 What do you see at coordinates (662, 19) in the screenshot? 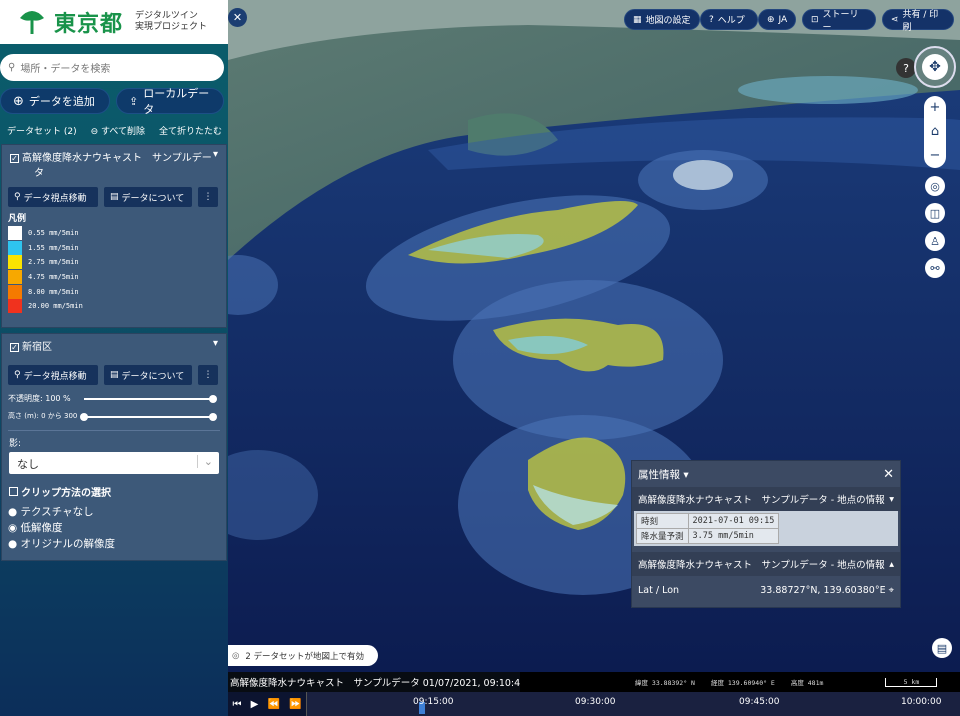
I see `map-settings-button: ▦ 地図の設定` at bounding box center [662, 19].